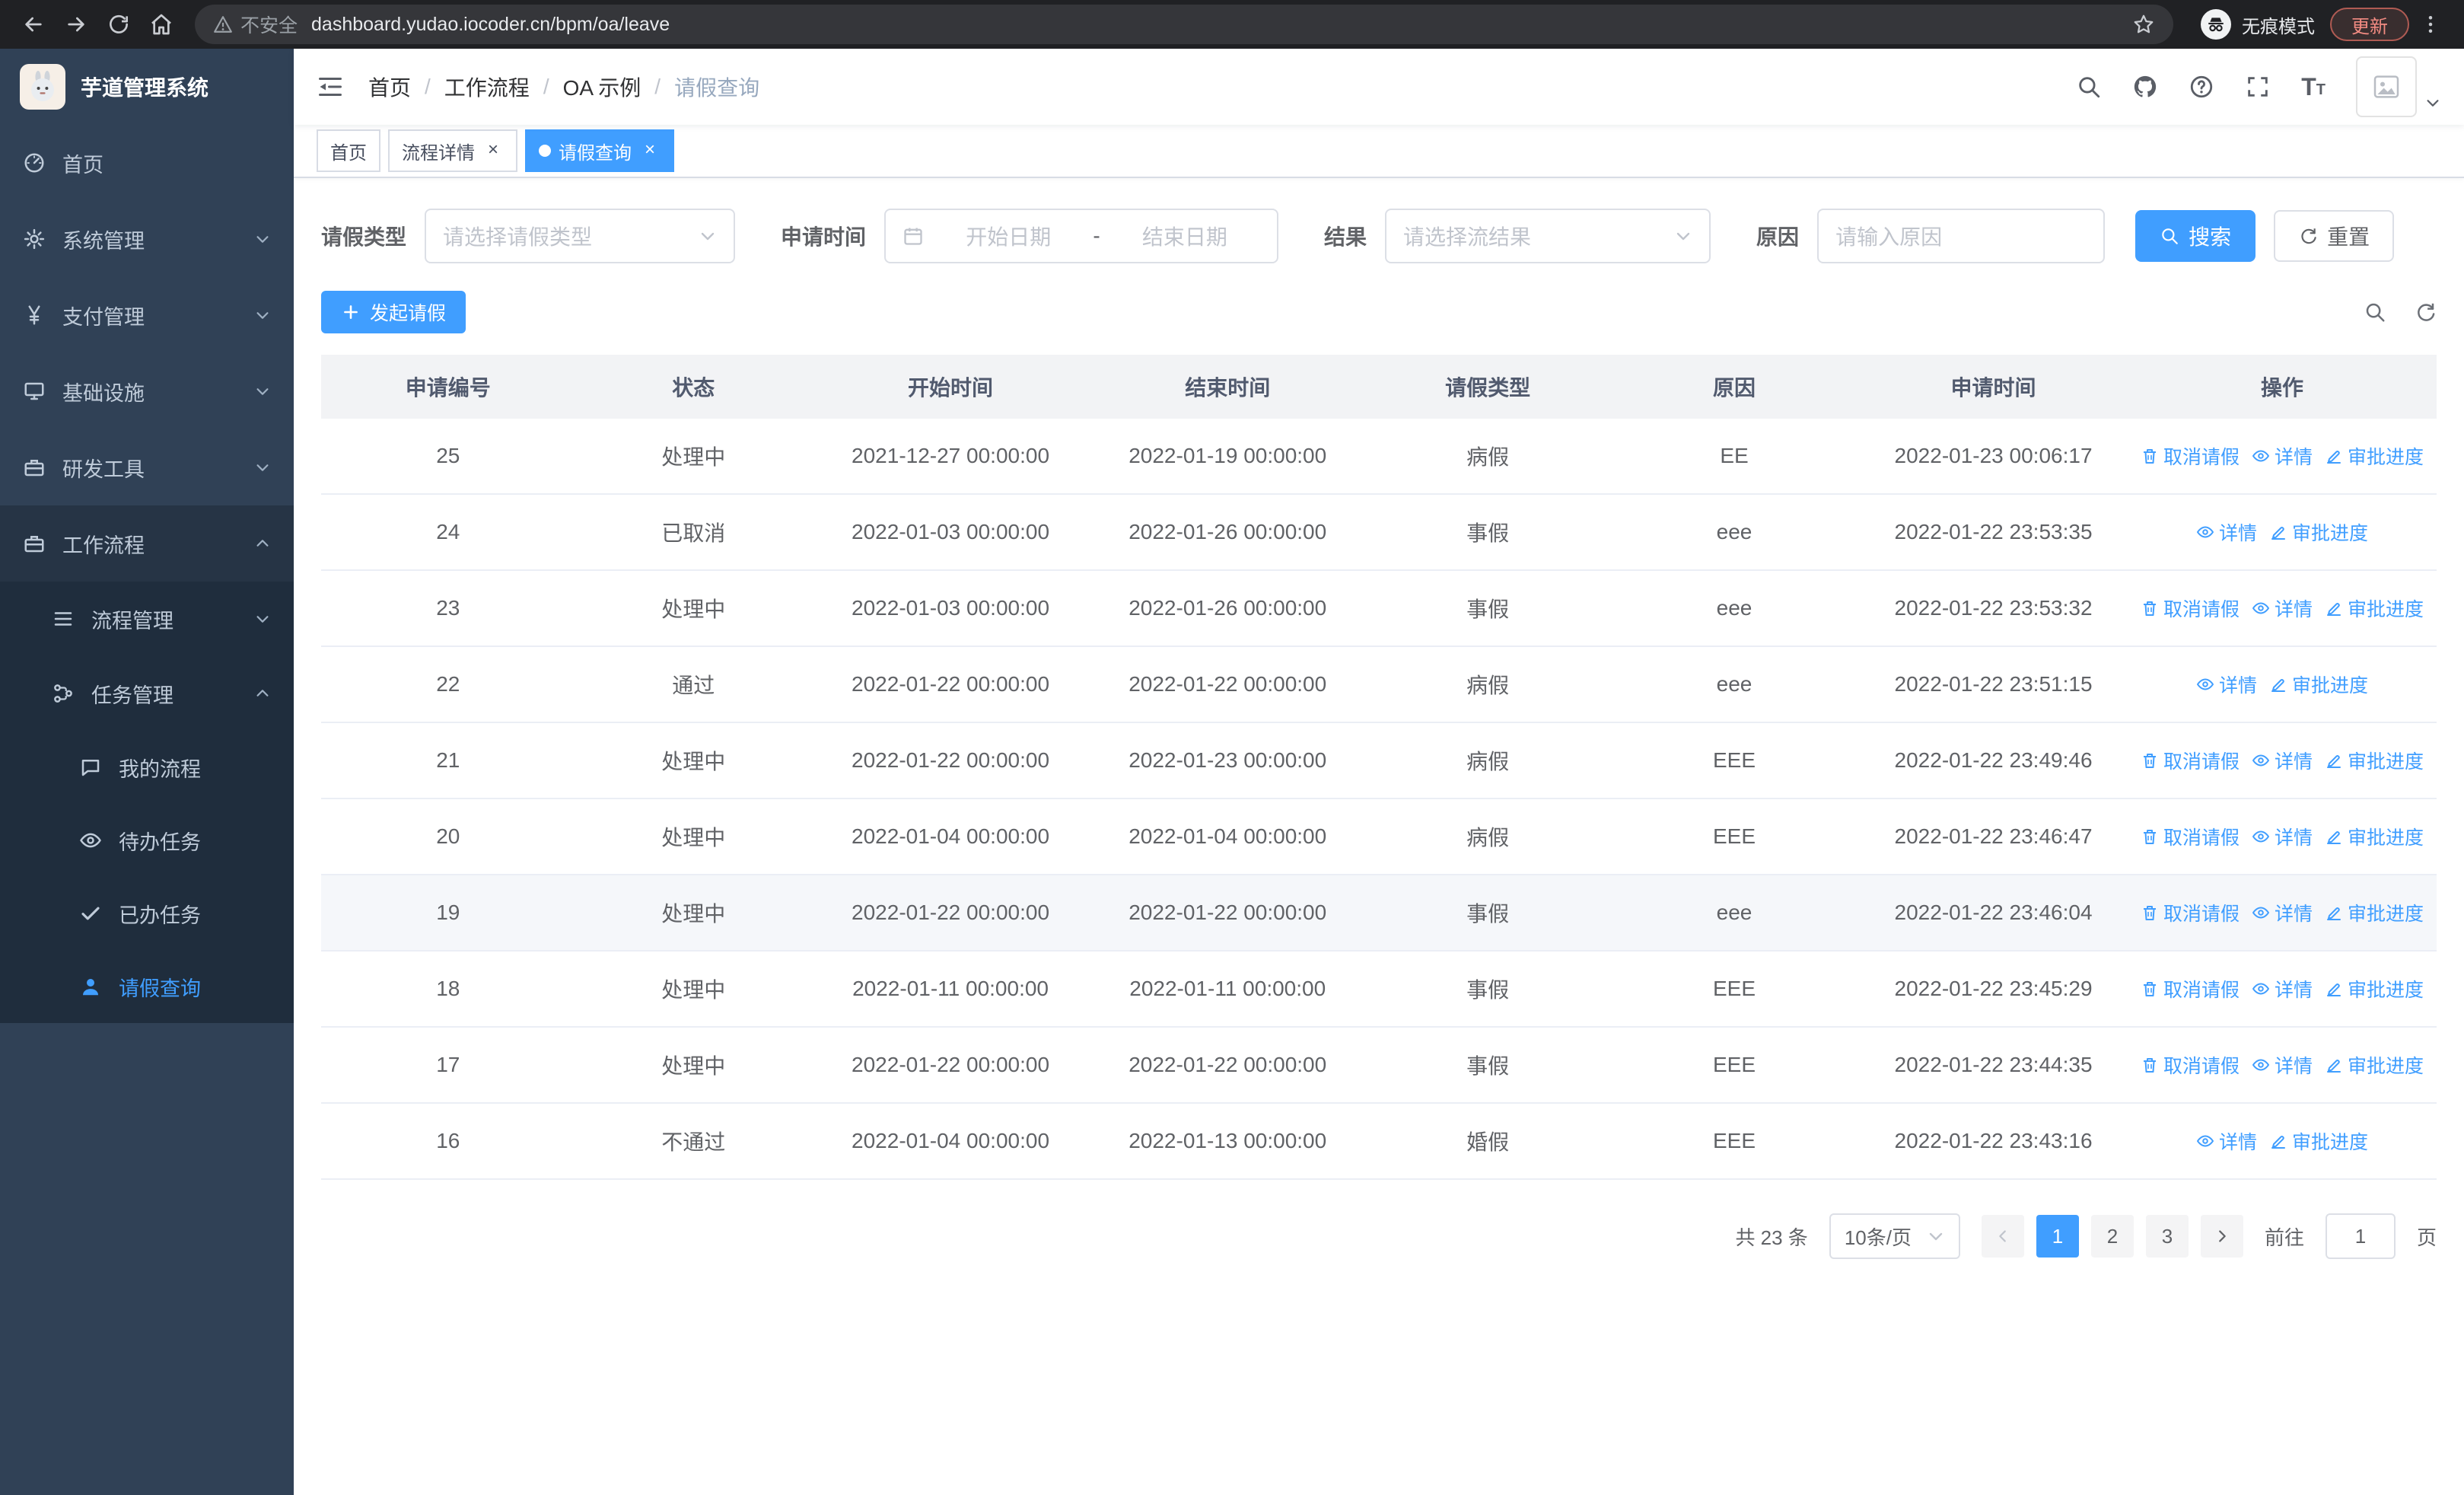 Image resolution: width=2464 pixels, height=1495 pixels. I want to click on chevron-down-icon, so click(262, 316).